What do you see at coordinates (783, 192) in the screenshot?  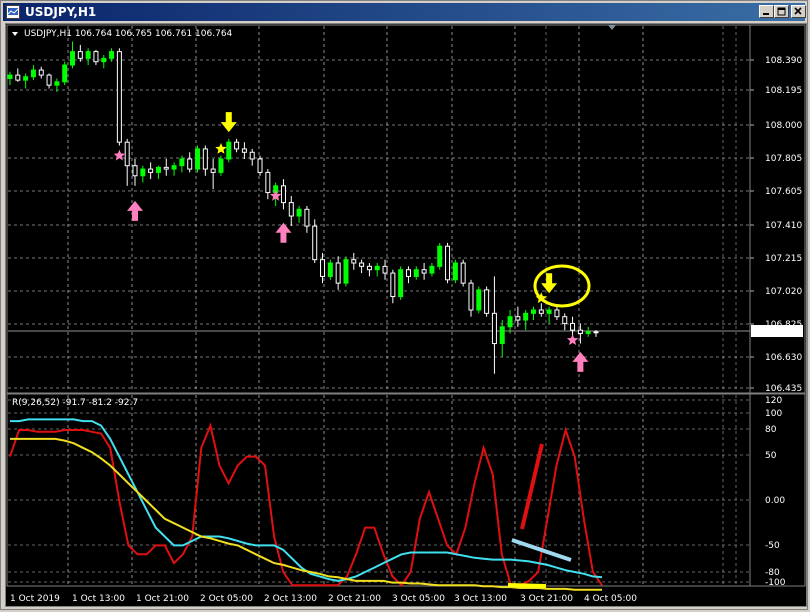 I see `price-tick-label: 107.605` at bounding box center [783, 192].